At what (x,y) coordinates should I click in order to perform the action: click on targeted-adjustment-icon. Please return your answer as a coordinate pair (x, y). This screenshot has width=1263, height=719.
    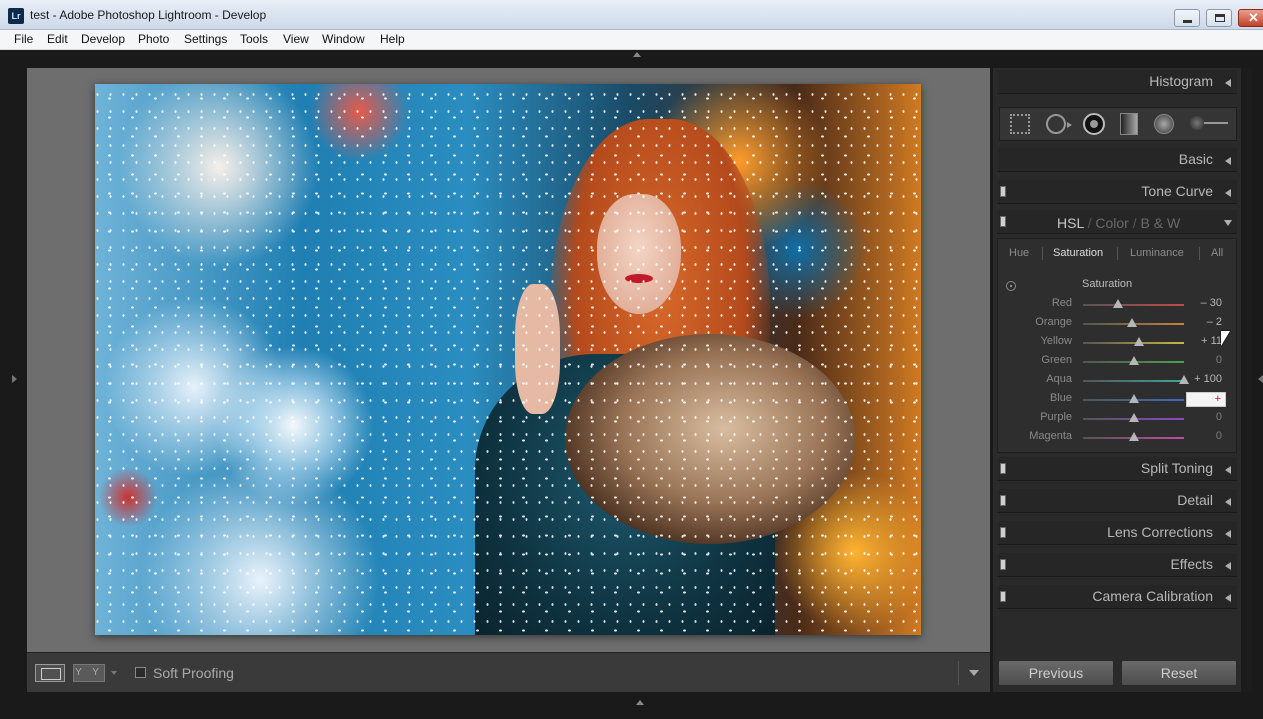
    Looking at the image, I should click on (1011, 286).